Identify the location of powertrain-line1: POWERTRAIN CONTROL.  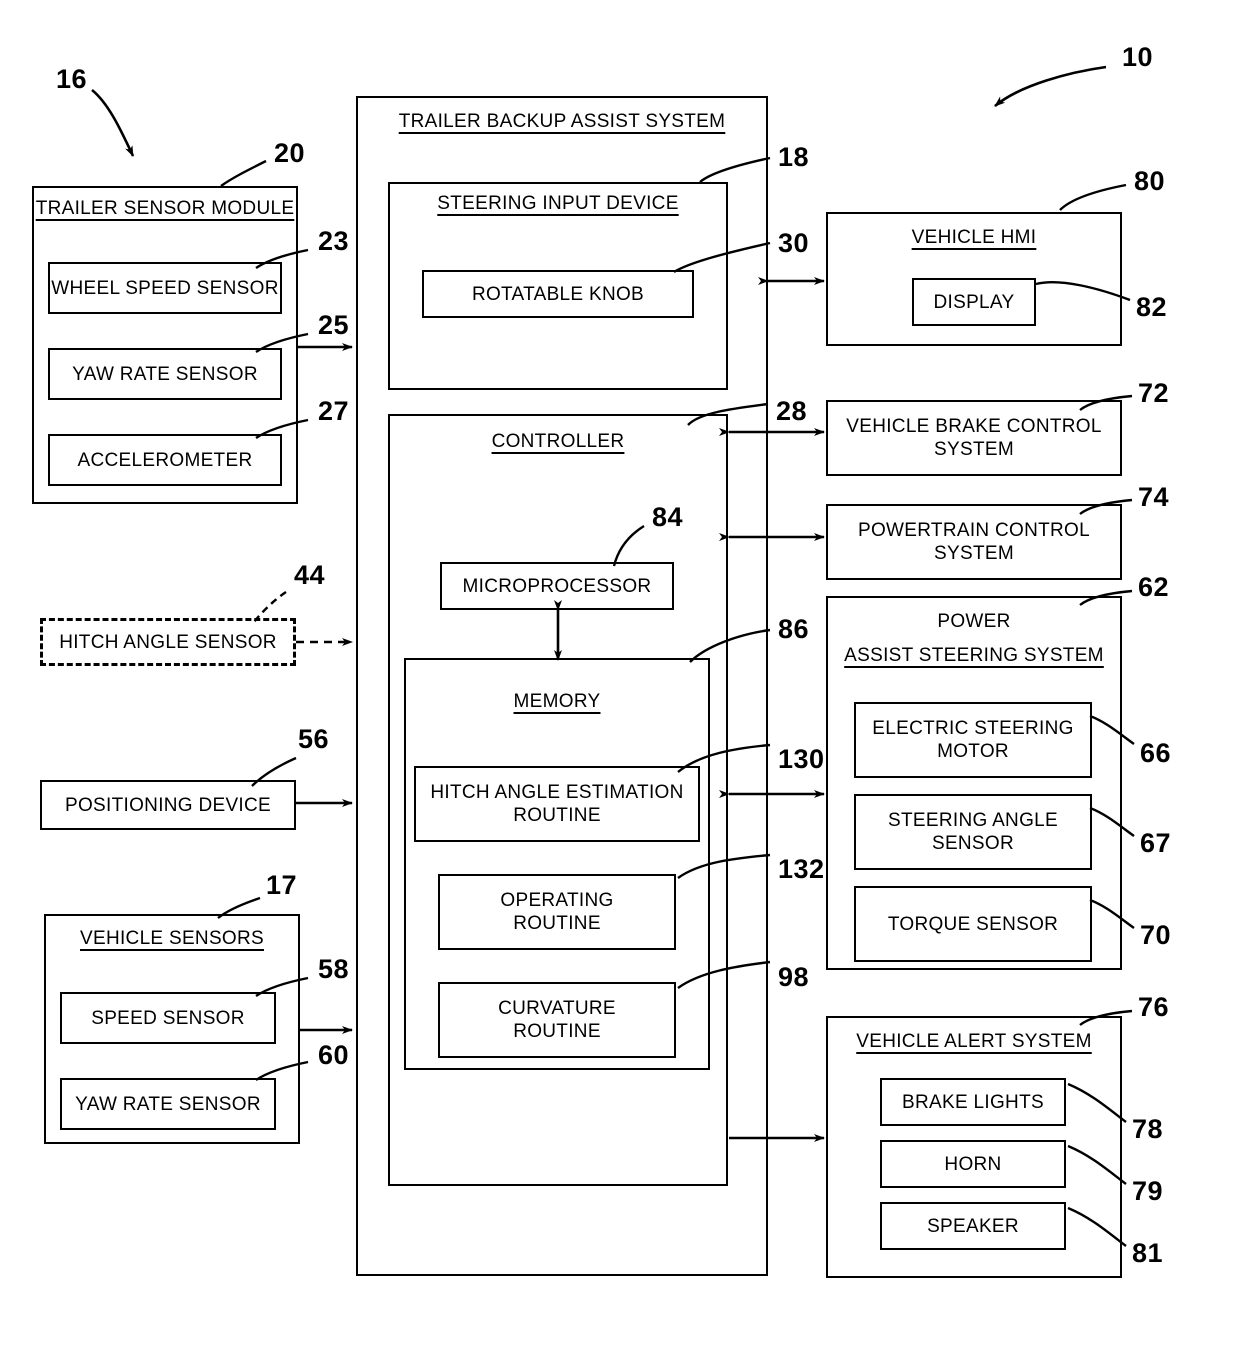
(973, 530).